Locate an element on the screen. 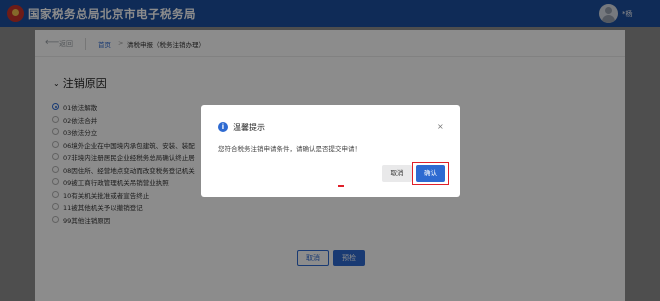  dialog-cancel-button: 取消 is located at coordinates (397, 173).